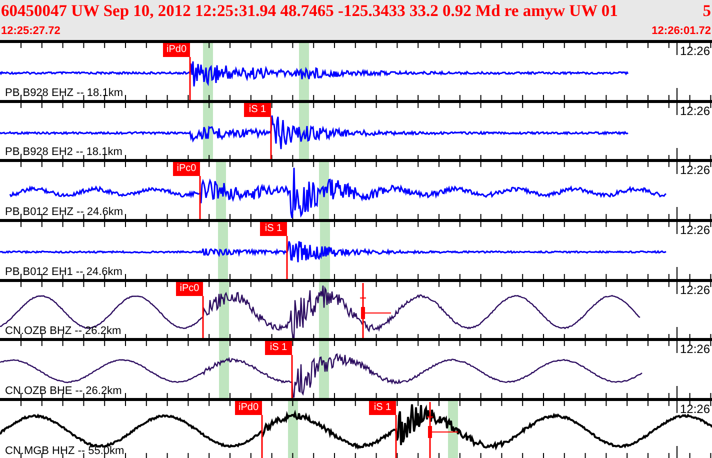 This screenshot has height=458, width=712. Describe the element at coordinates (706, 11) in the screenshot. I see `event-title-tail: 5` at that location.